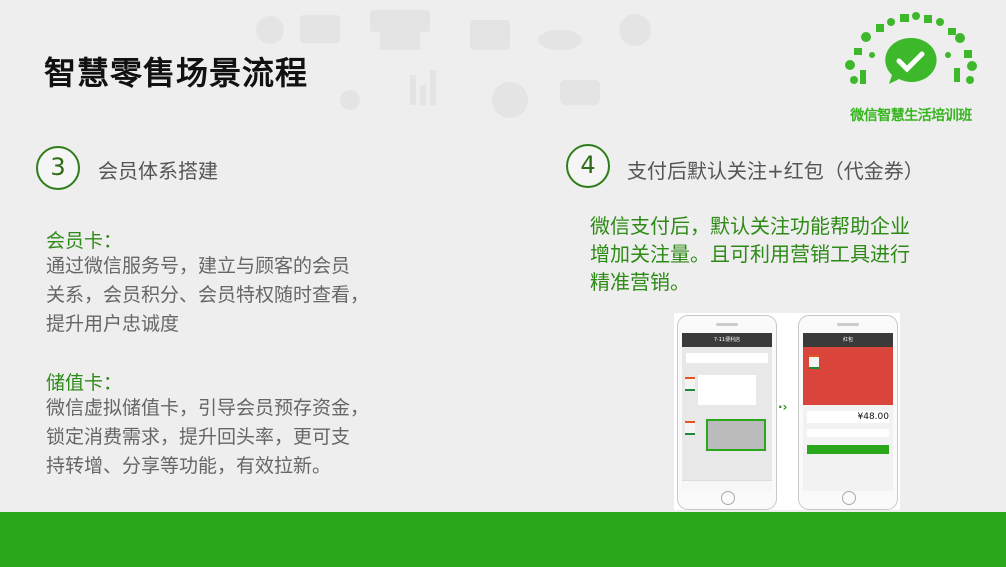 The image size is (1006, 567). I want to click on text-line: 持转增、分享等功能，有效拉新。, so click(189, 466).